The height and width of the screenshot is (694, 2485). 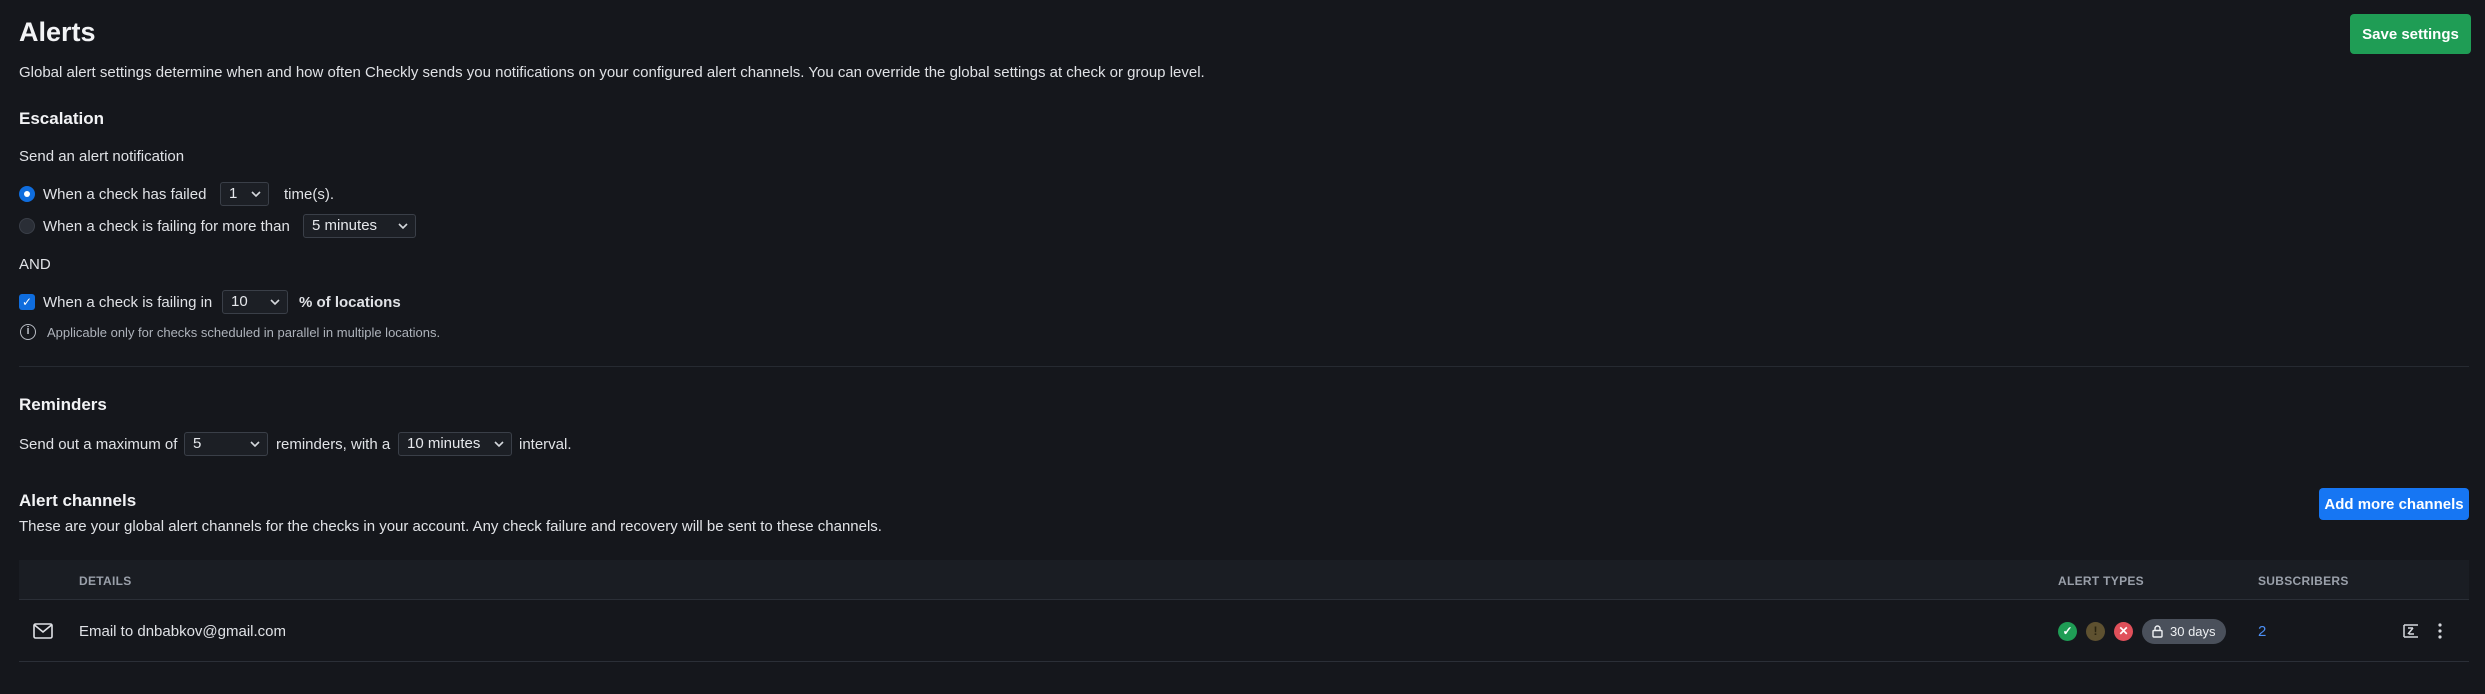 I want to click on failed-times-suffix: time(s)., so click(x=309, y=194).